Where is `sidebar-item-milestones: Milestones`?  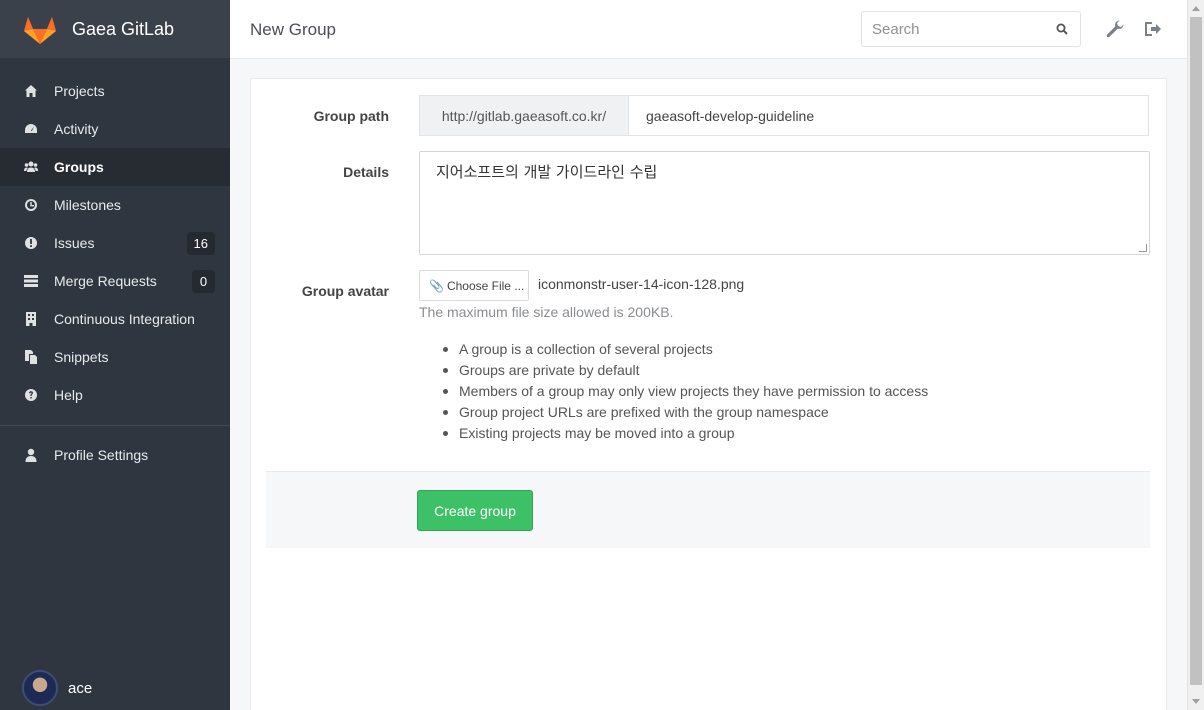
sidebar-item-milestones: Milestones is located at coordinates (115, 205).